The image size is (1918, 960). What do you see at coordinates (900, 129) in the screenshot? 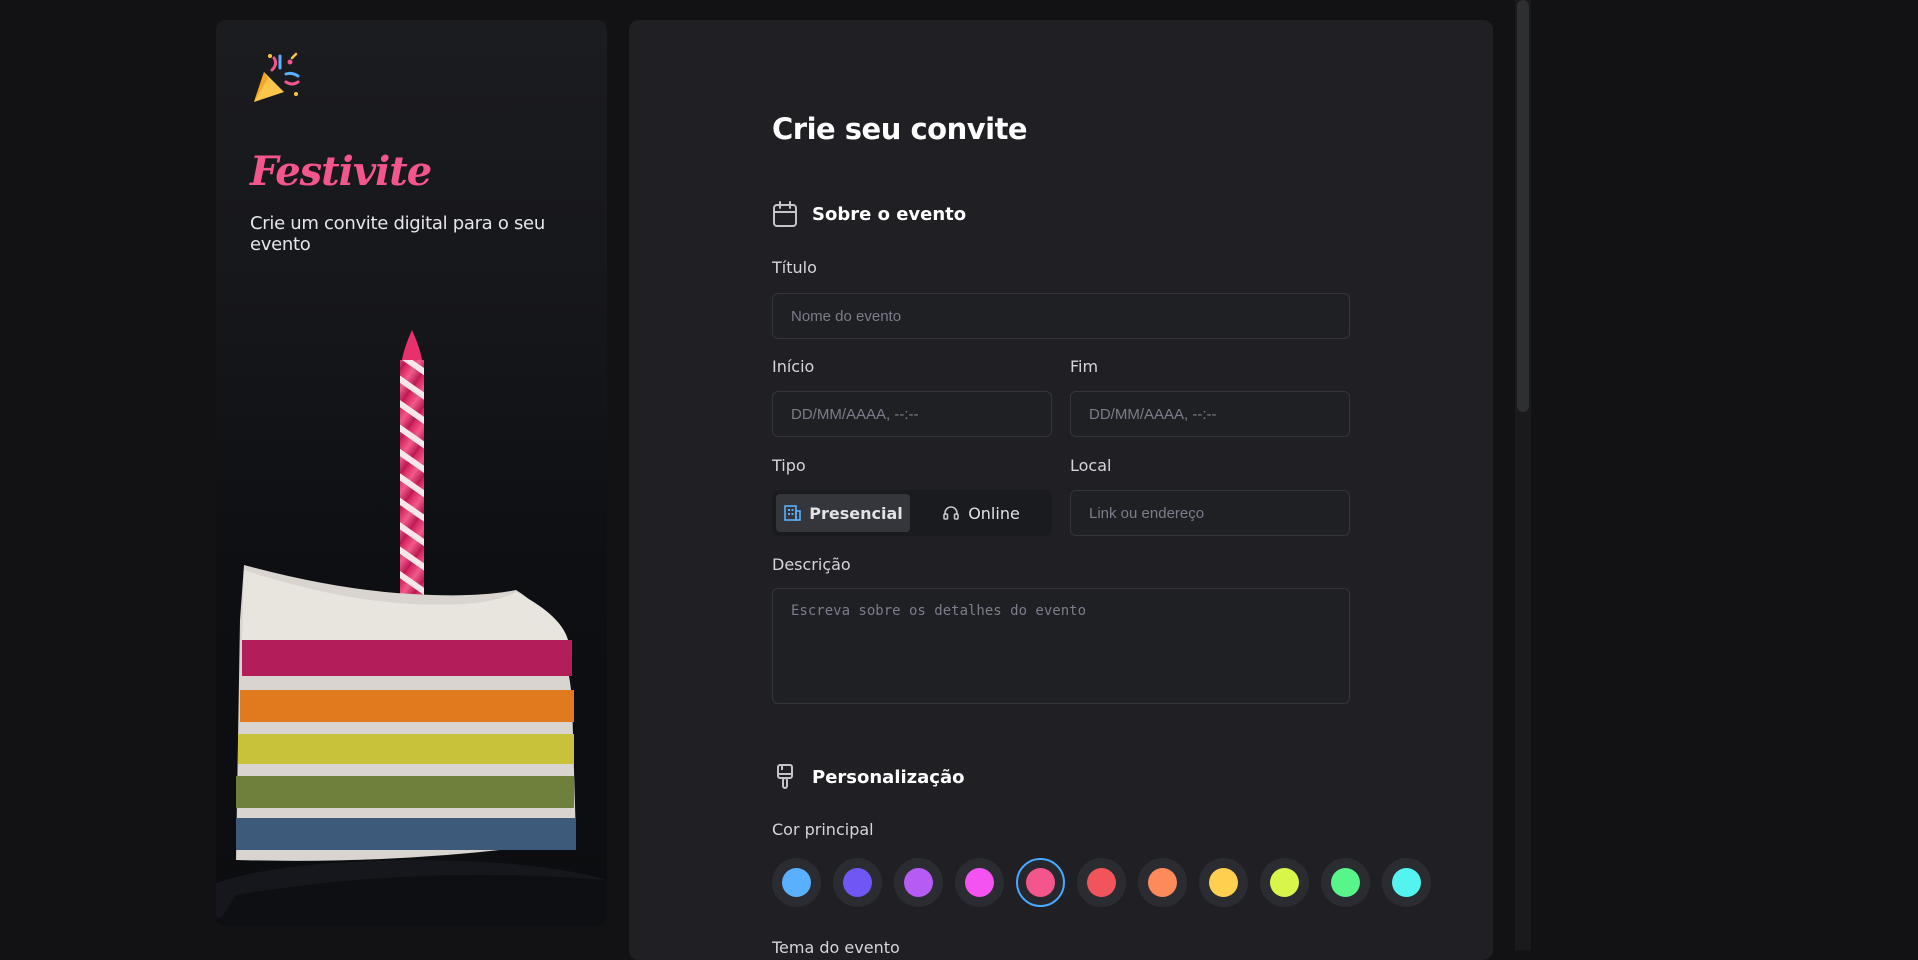
I see `page-title: Crie seu convite` at bounding box center [900, 129].